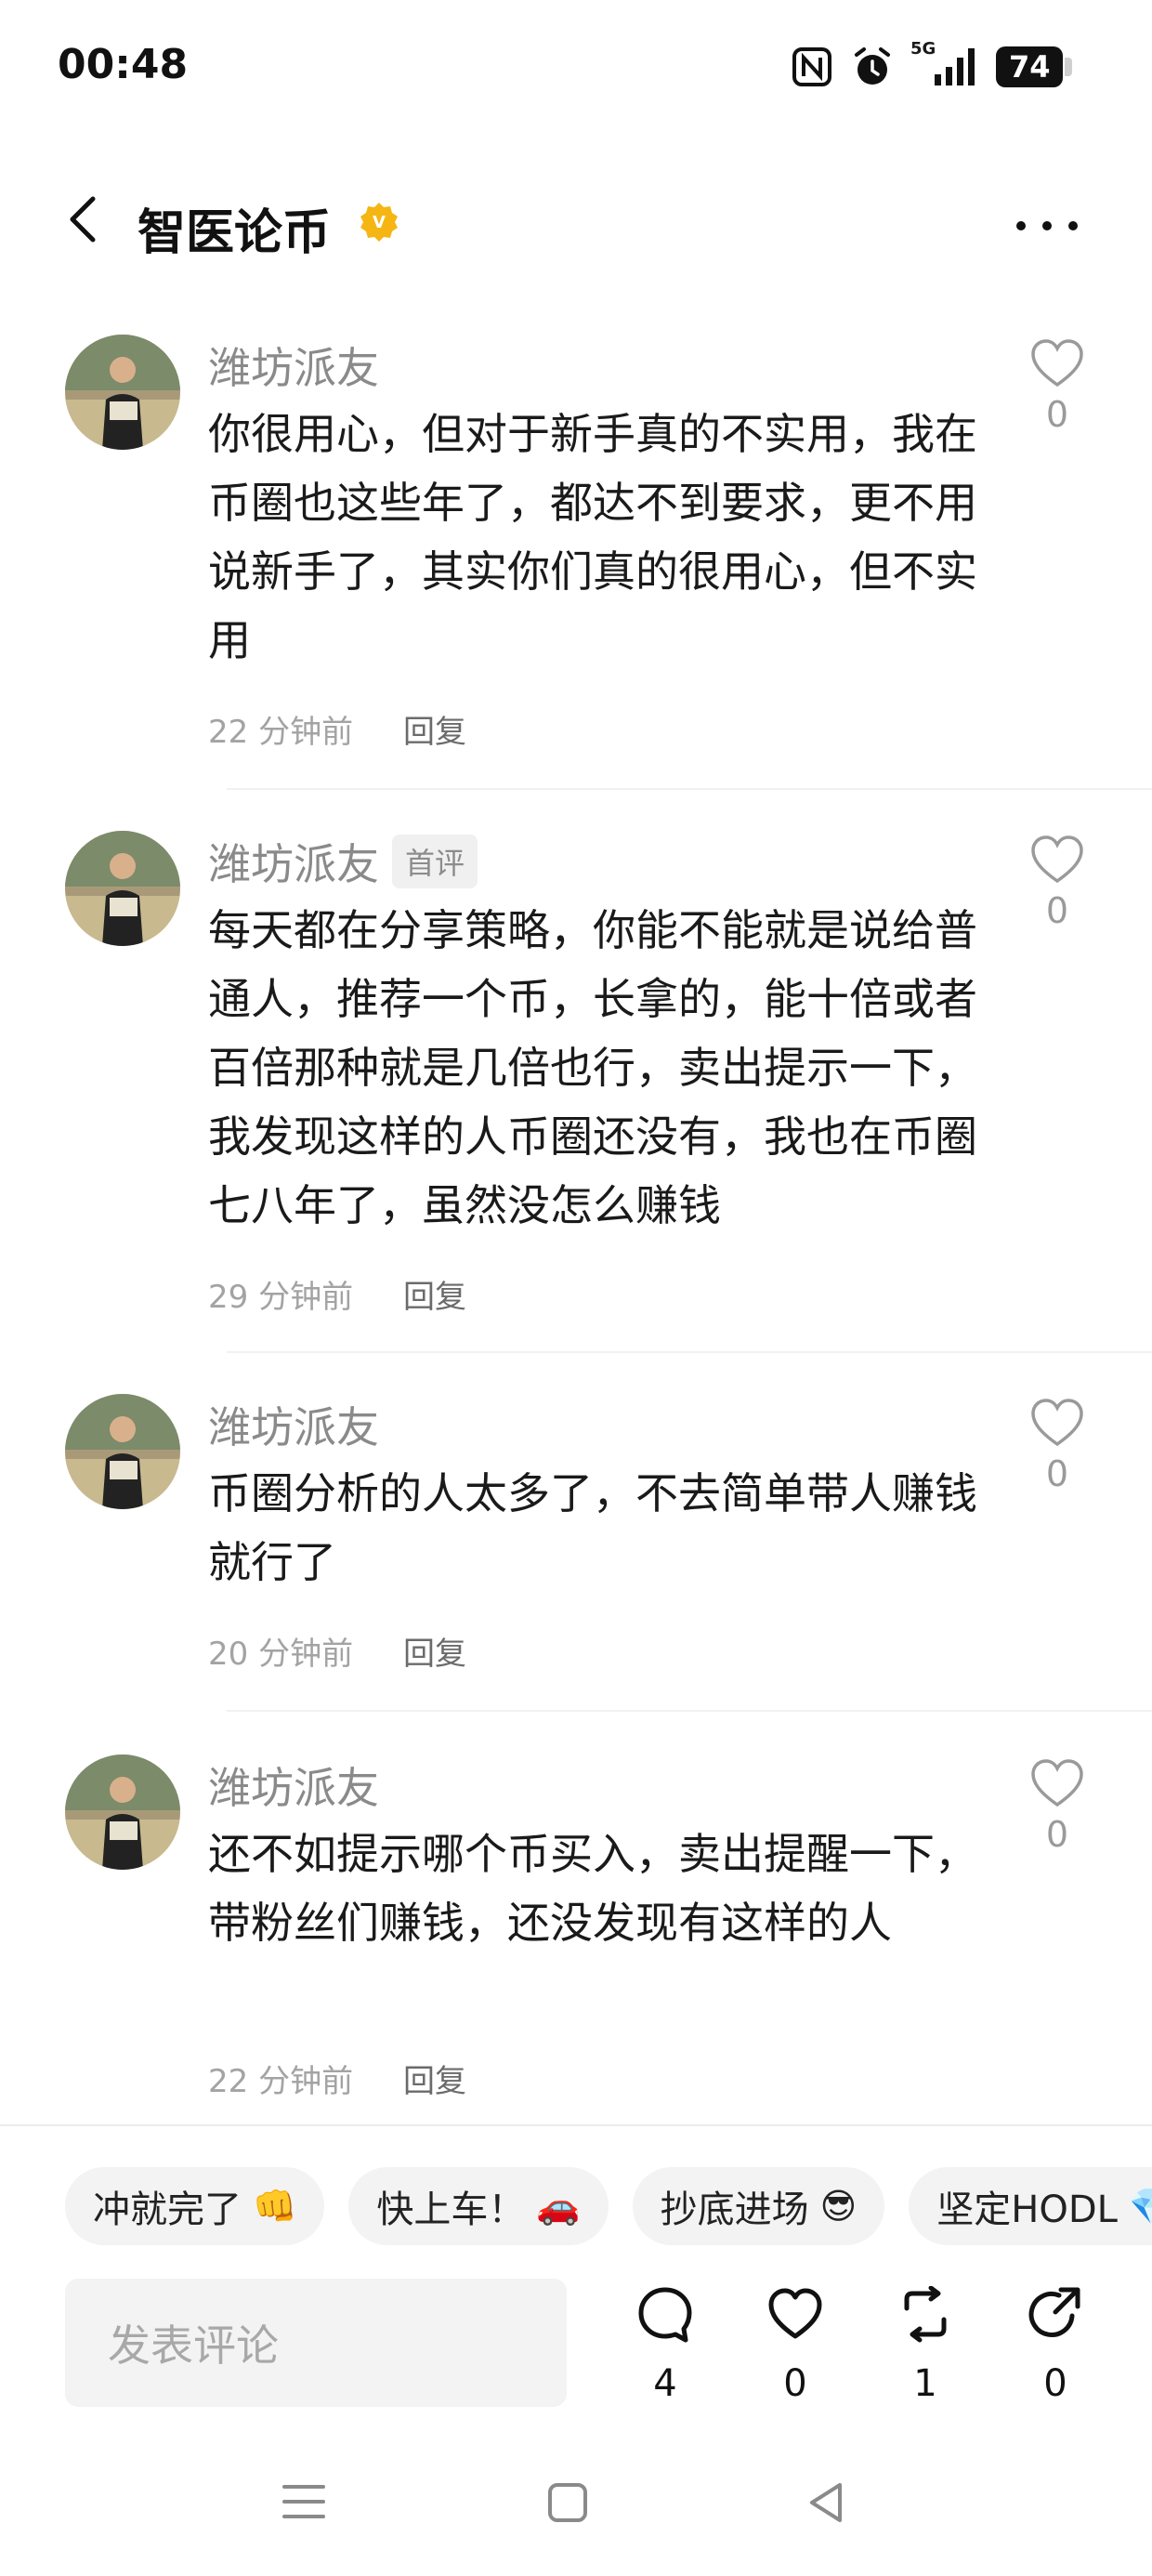  I want to click on battery-level: 74, so click(1030, 67).